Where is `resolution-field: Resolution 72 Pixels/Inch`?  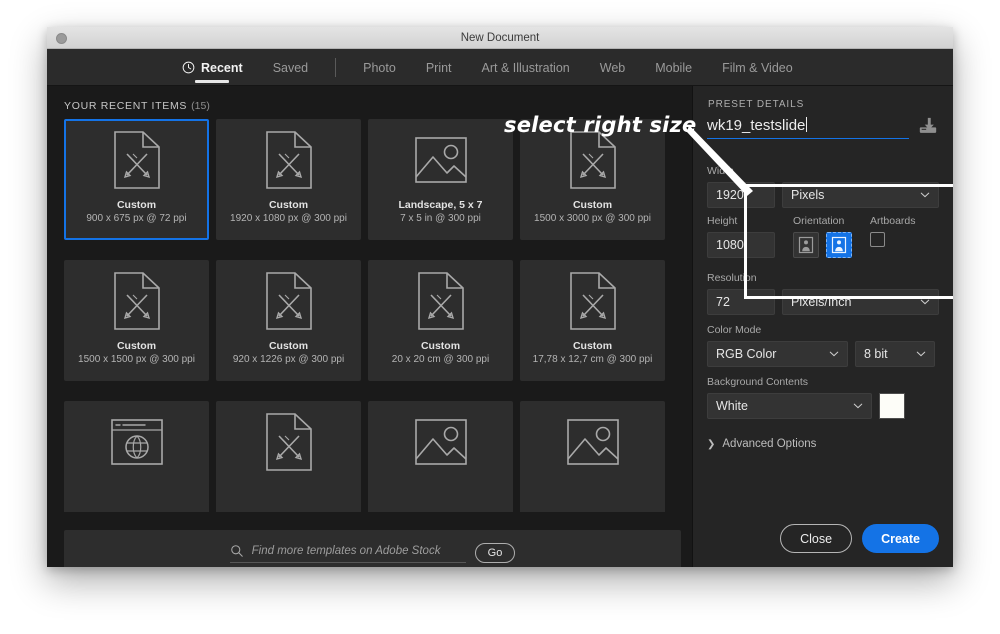 resolution-field: Resolution 72 Pixels/Inch is located at coordinates (823, 293).